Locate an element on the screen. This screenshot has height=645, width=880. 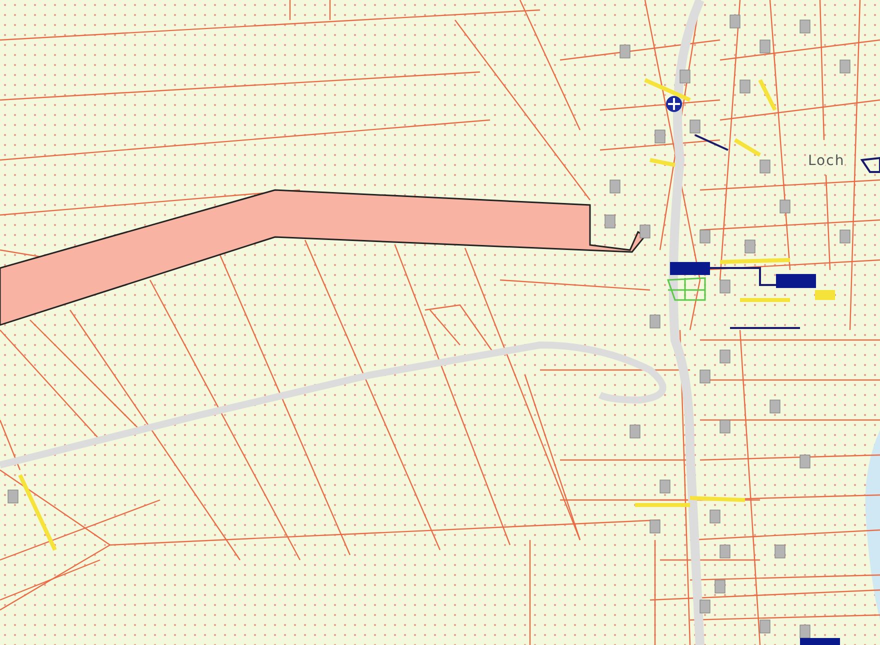
church-icon is located at coordinates (674, 104).